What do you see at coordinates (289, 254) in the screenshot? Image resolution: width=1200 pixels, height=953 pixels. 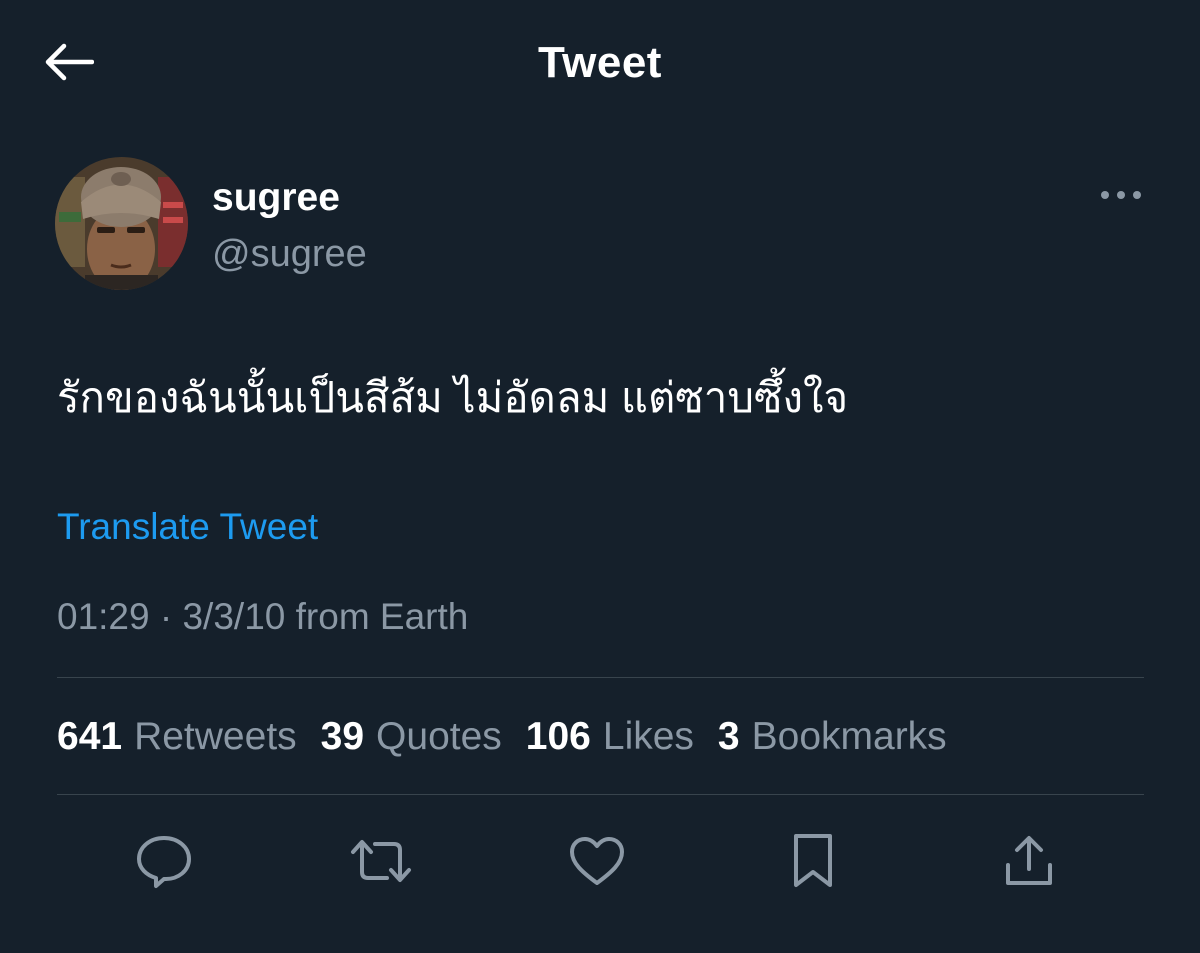 I see `author-handle: @sugree` at bounding box center [289, 254].